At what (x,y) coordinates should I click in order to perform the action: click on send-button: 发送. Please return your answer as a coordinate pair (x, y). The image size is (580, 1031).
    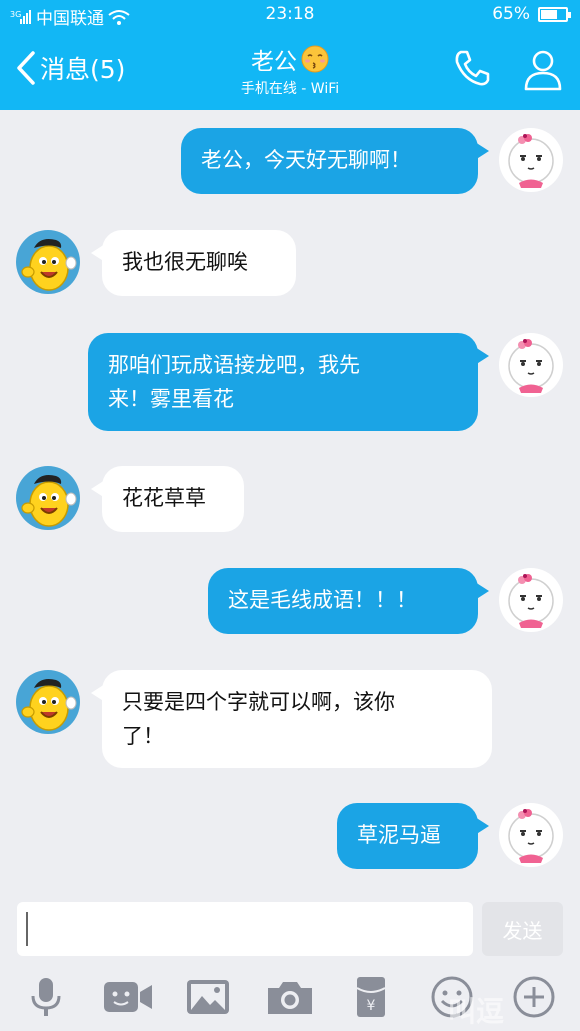
    Looking at the image, I should click on (522, 929).